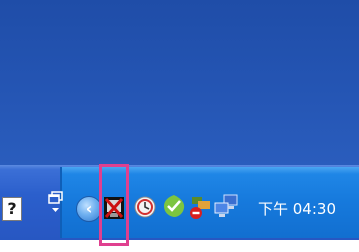  Describe the element at coordinates (297, 209) in the screenshot. I see `taskbar-clock: 下午 04:30` at that location.